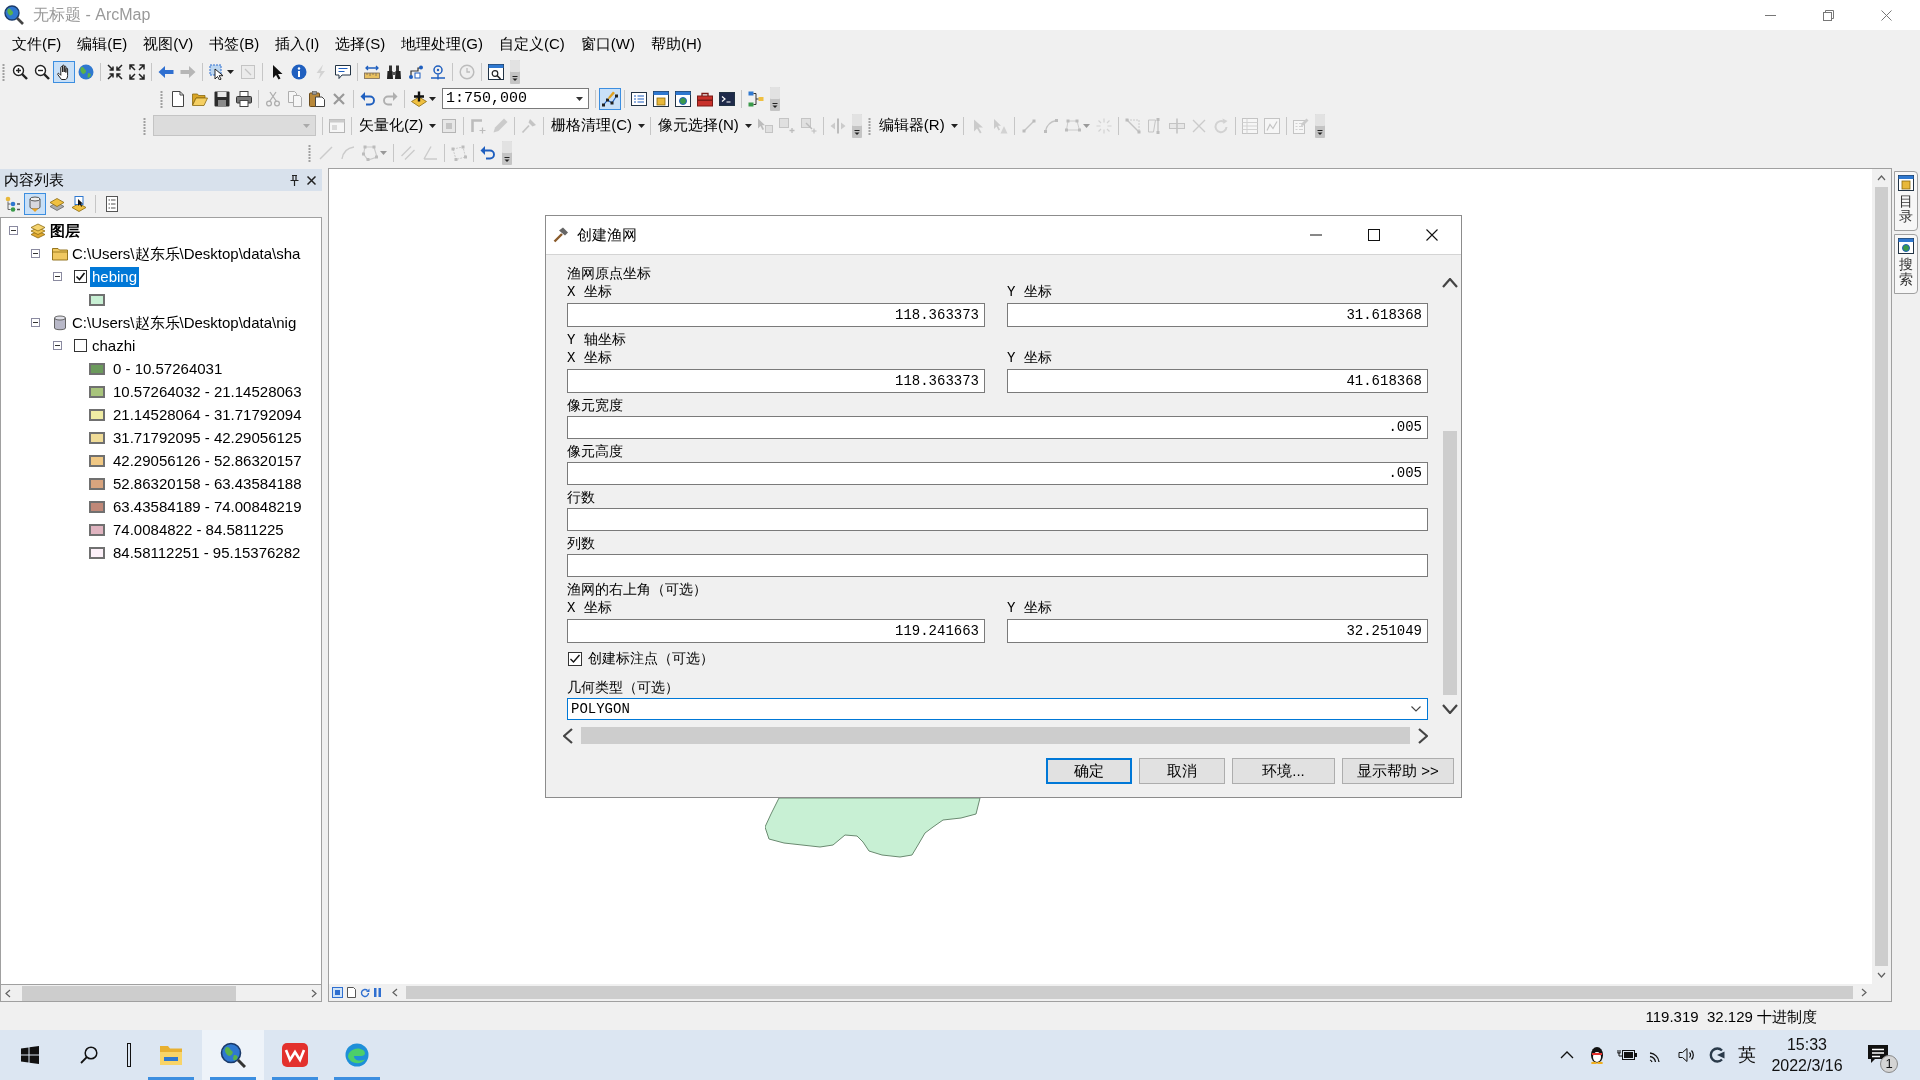 The width and height of the screenshot is (1920, 1080). I want to click on dots-tree-icon, so click(13, 204).